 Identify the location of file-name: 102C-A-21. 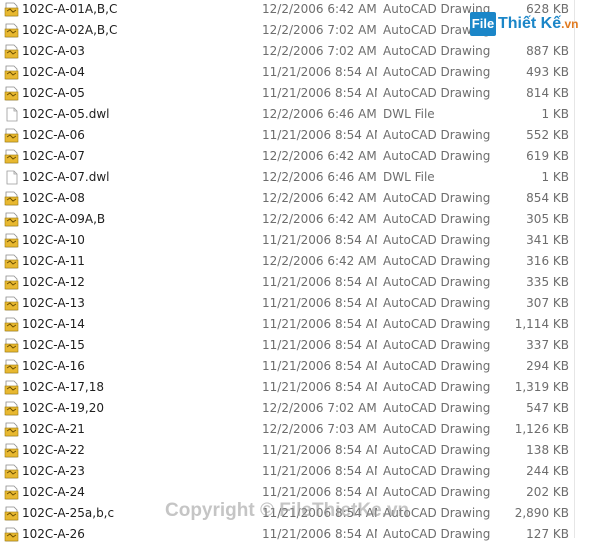
(53, 429).